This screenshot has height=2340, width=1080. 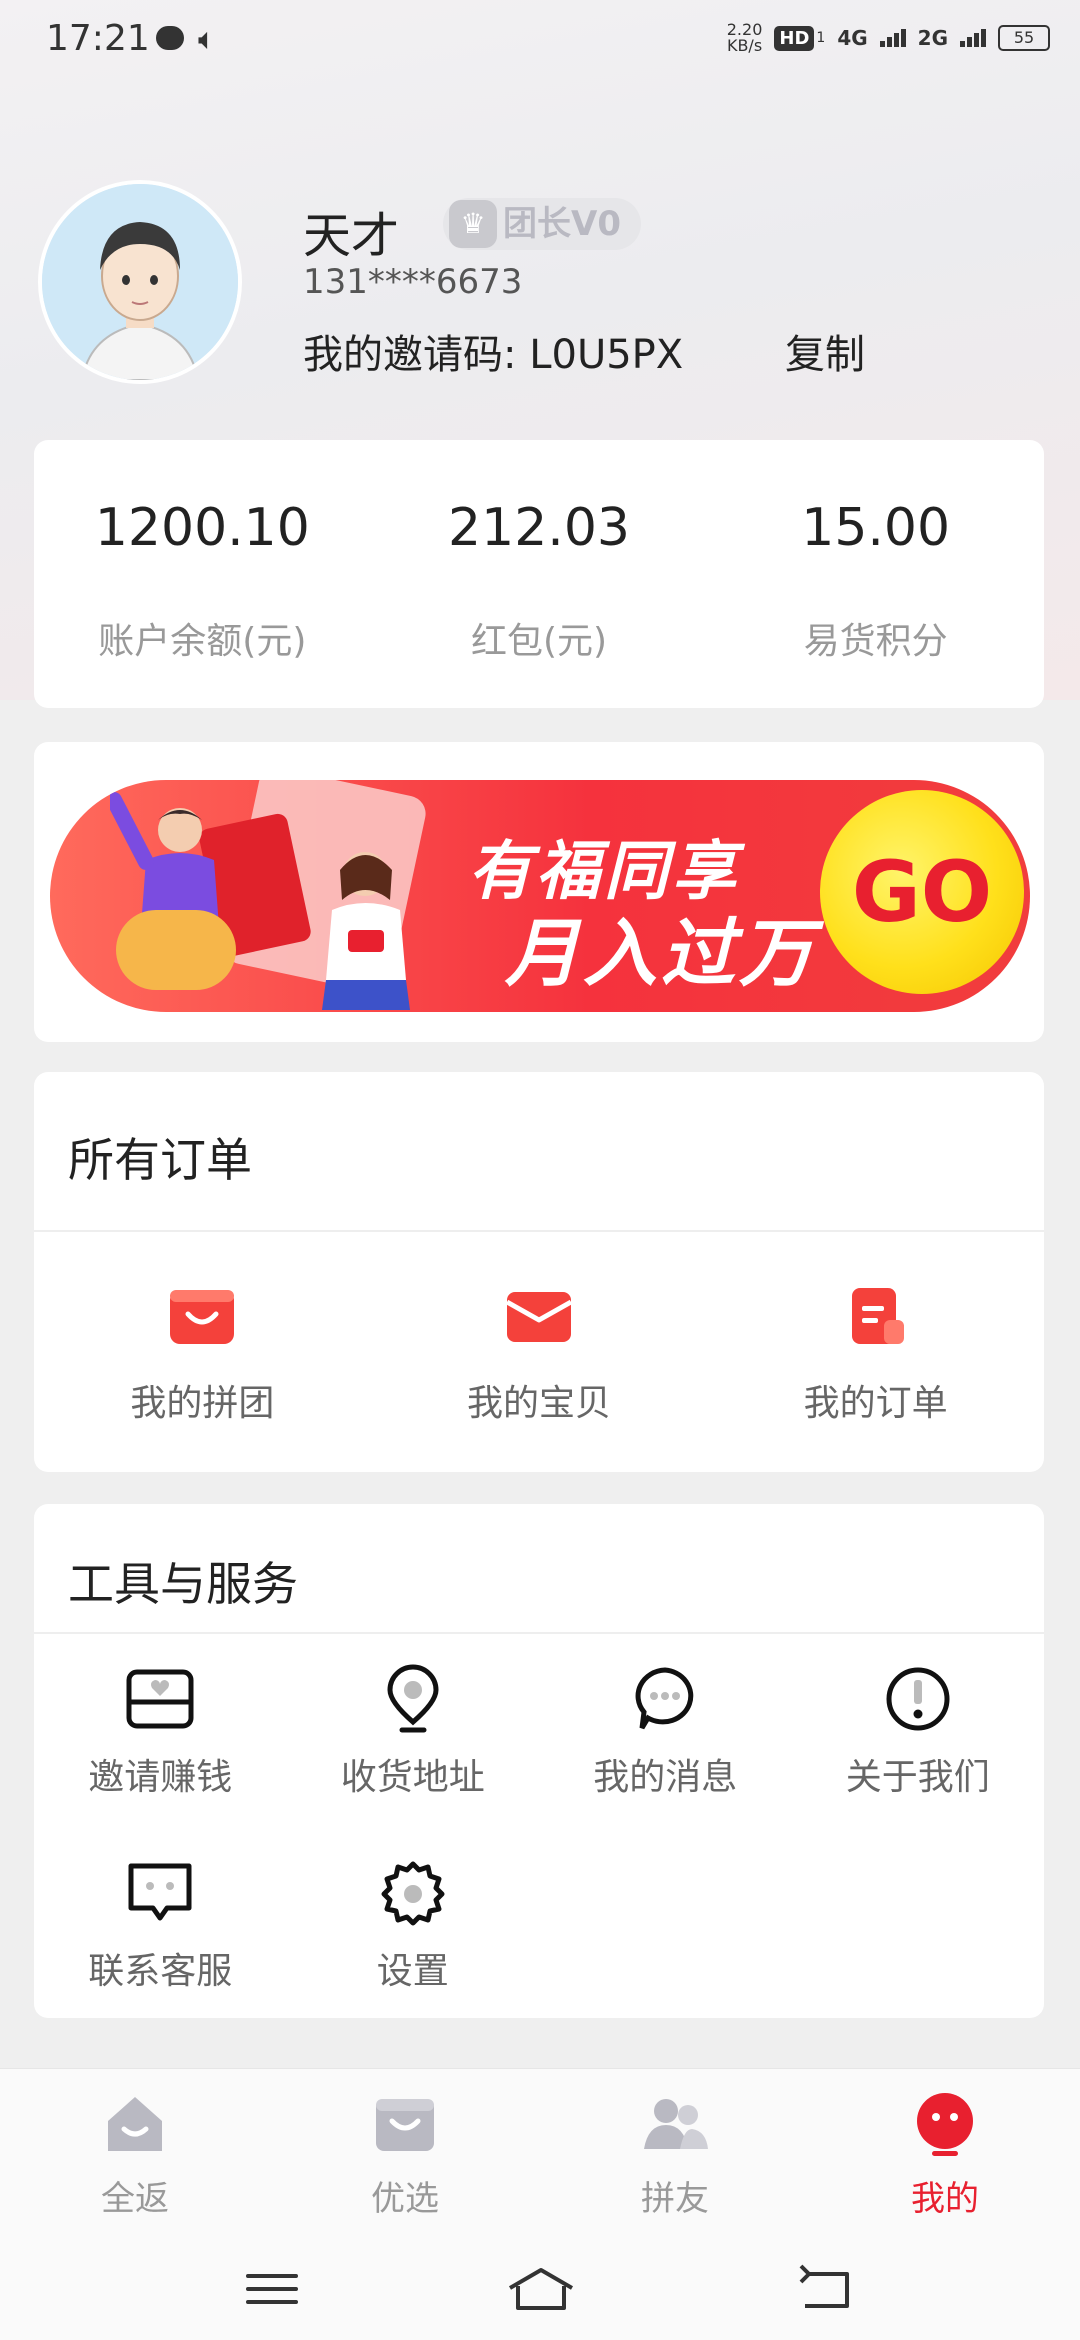 What do you see at coordinates (675, 2199) in the screenshot?
I see `nav-item-label: 拼友` at bounding box center [675, 2199].